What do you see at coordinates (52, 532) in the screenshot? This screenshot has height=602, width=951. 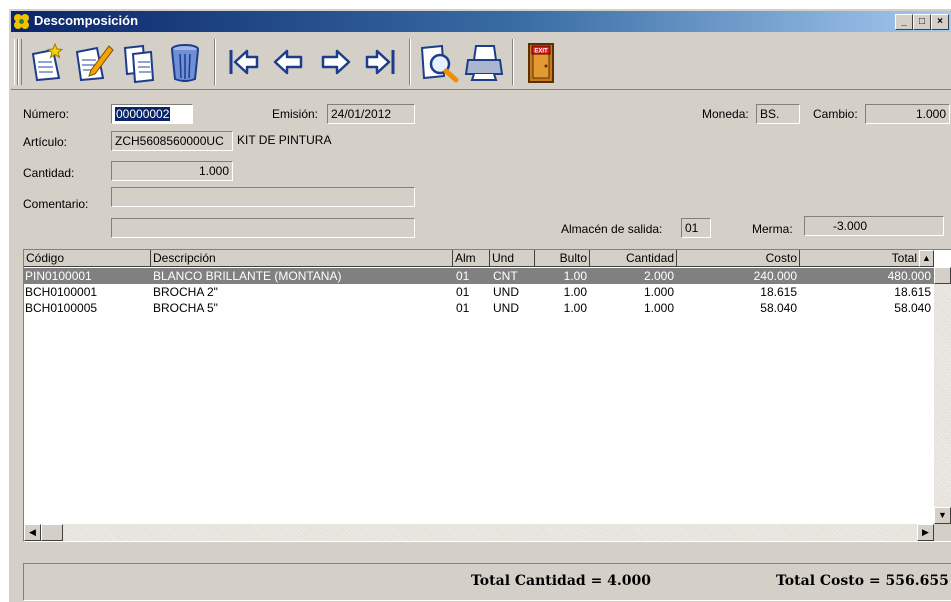 I see `horizontal-scroll-thumb` at bounding box center [52, 532].